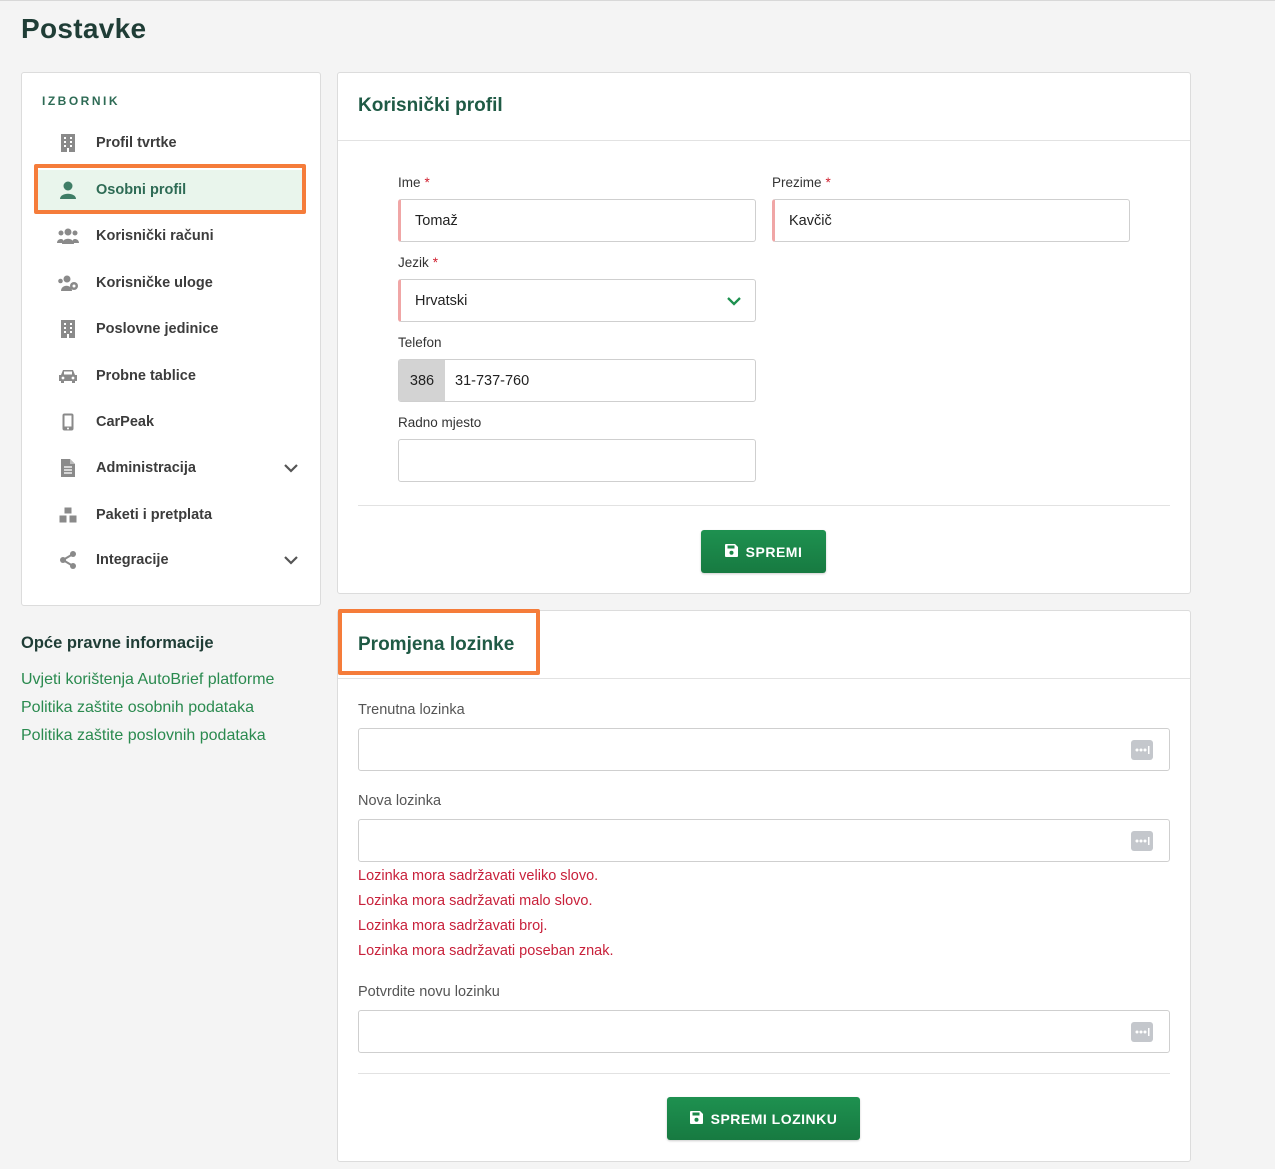 The height and width of the screenshot is (1169, 1275). I want to click on first-name-label: Ime *, so click(414, 182).